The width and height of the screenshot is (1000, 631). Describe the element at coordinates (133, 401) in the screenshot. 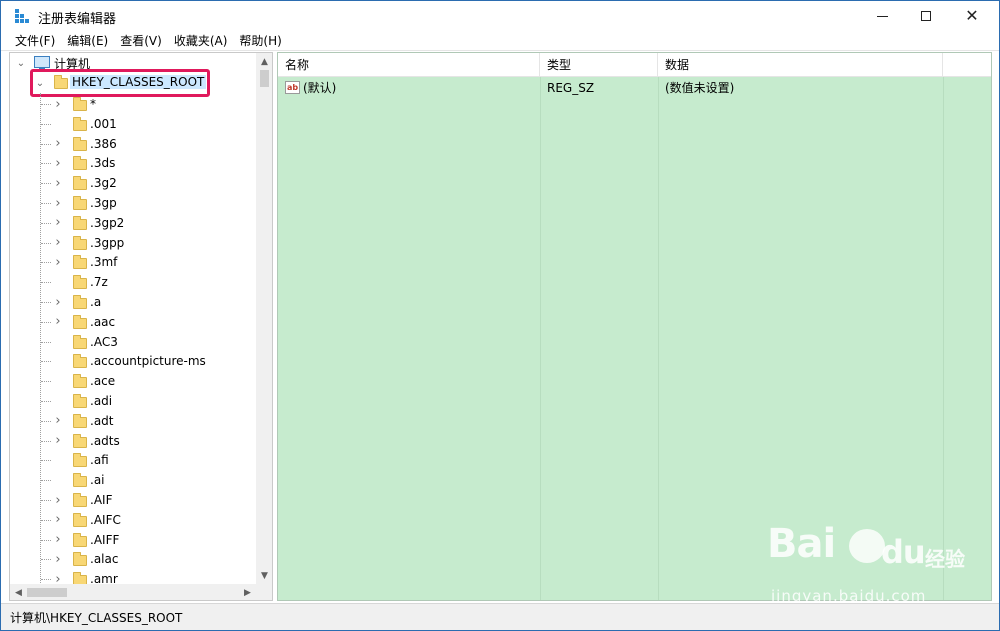

I see `tree-item: .adi` at that location.